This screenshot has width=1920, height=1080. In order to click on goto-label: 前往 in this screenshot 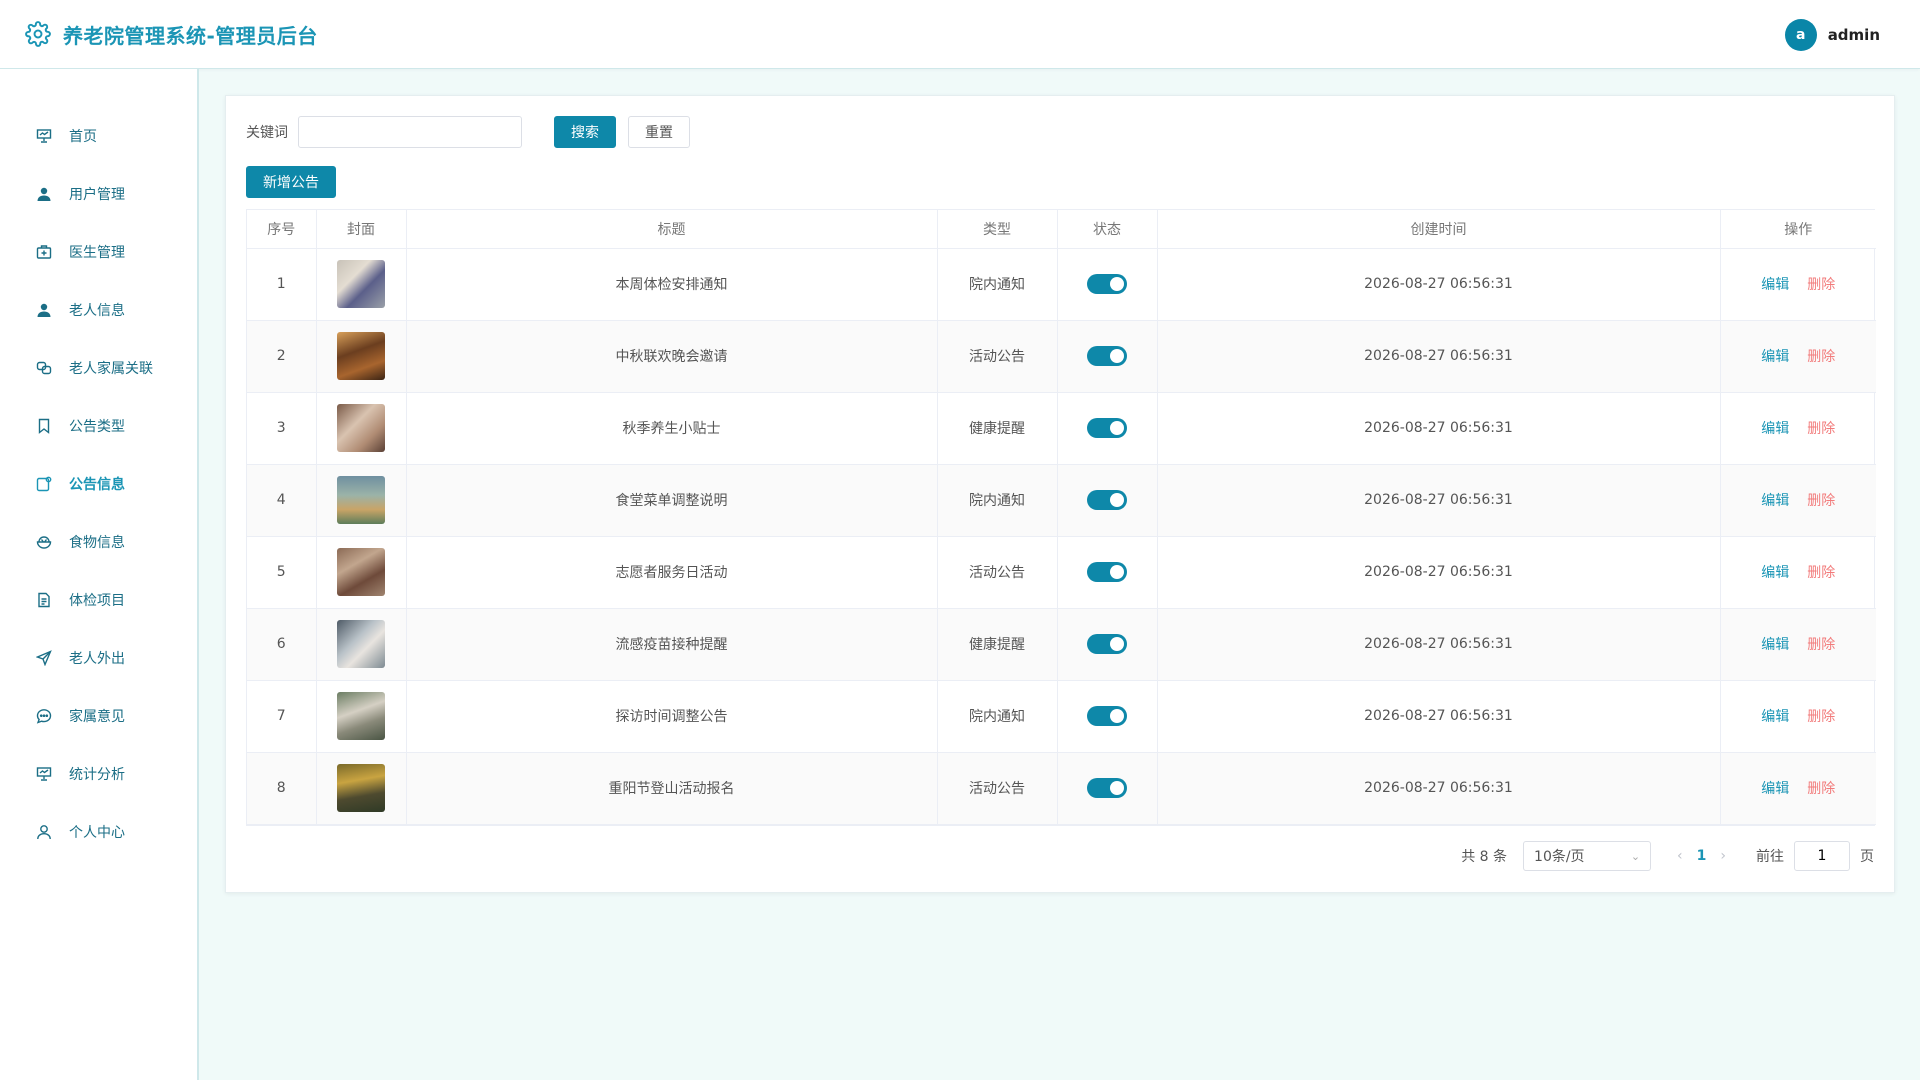, I will do `click(1770, 857)`.